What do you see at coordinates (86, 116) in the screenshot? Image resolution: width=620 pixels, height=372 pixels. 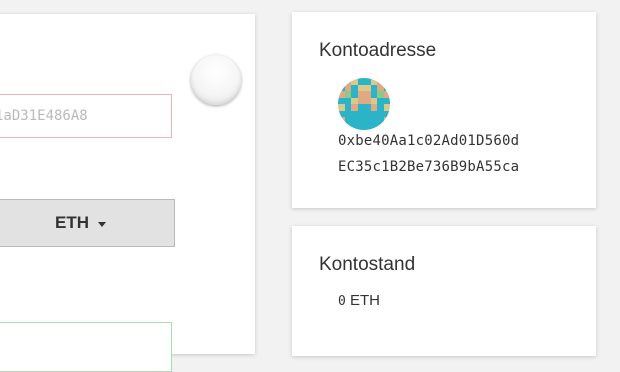 I see `to-address-input: 1aD31E486A8` at bounding box center [86, 116].